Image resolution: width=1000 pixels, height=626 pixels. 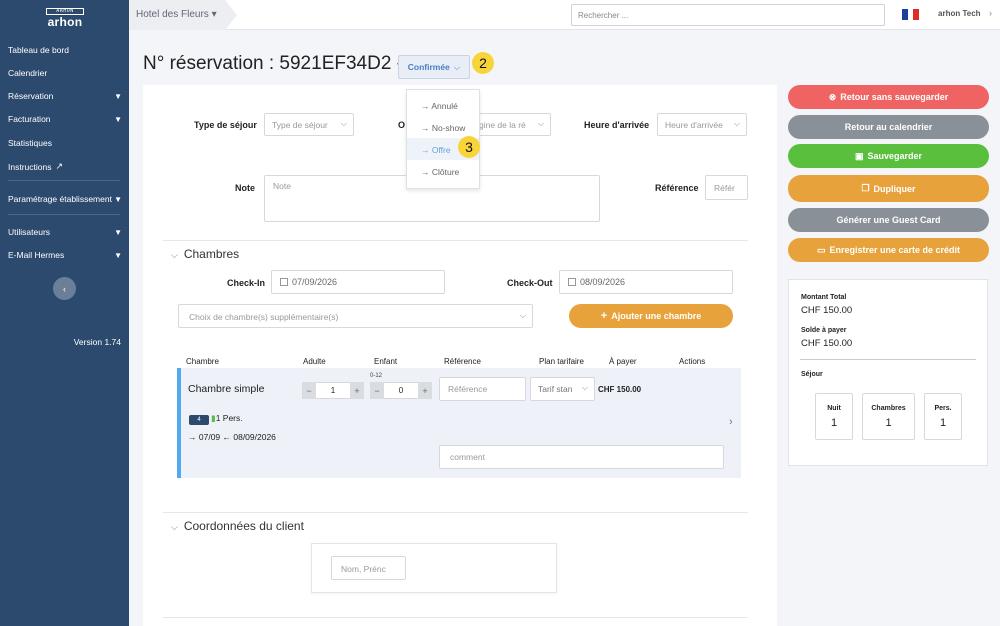 I want to click on add-room-button: + Ajouter une chambre, so click(x=651, y=316).